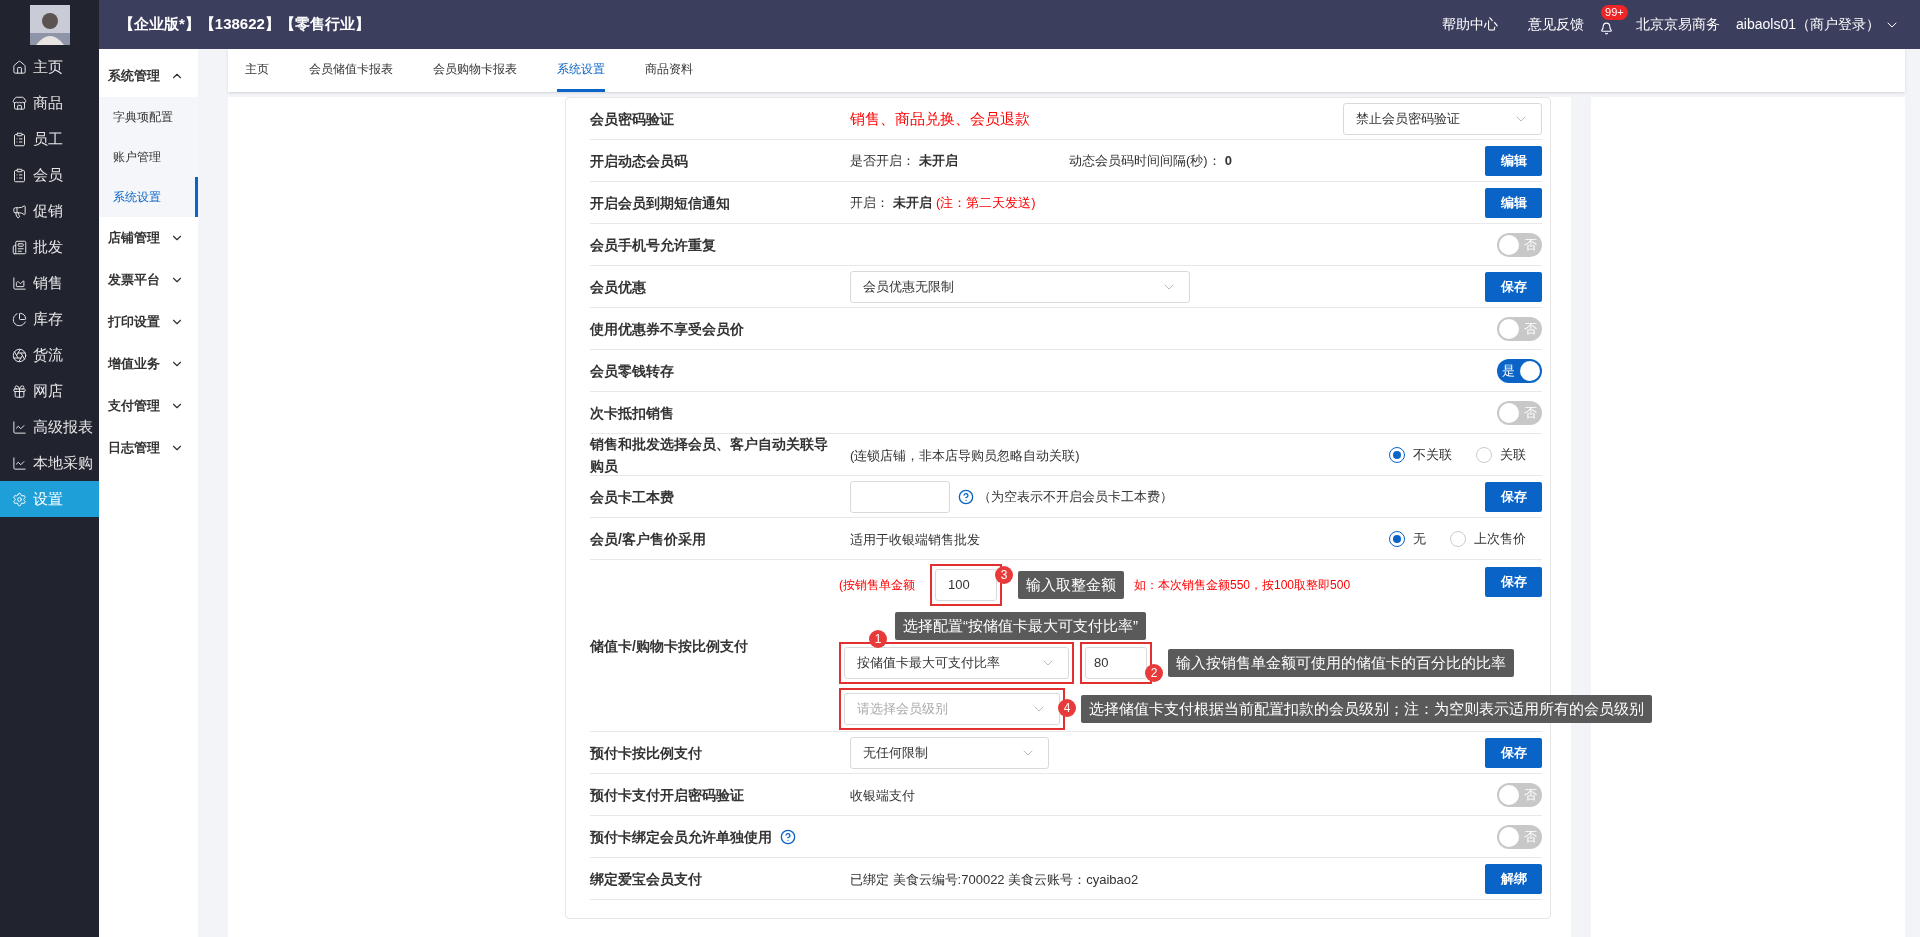  I want to click on example-text: 如：本次销售金额550，按100取整即500, so click(1242, 585).